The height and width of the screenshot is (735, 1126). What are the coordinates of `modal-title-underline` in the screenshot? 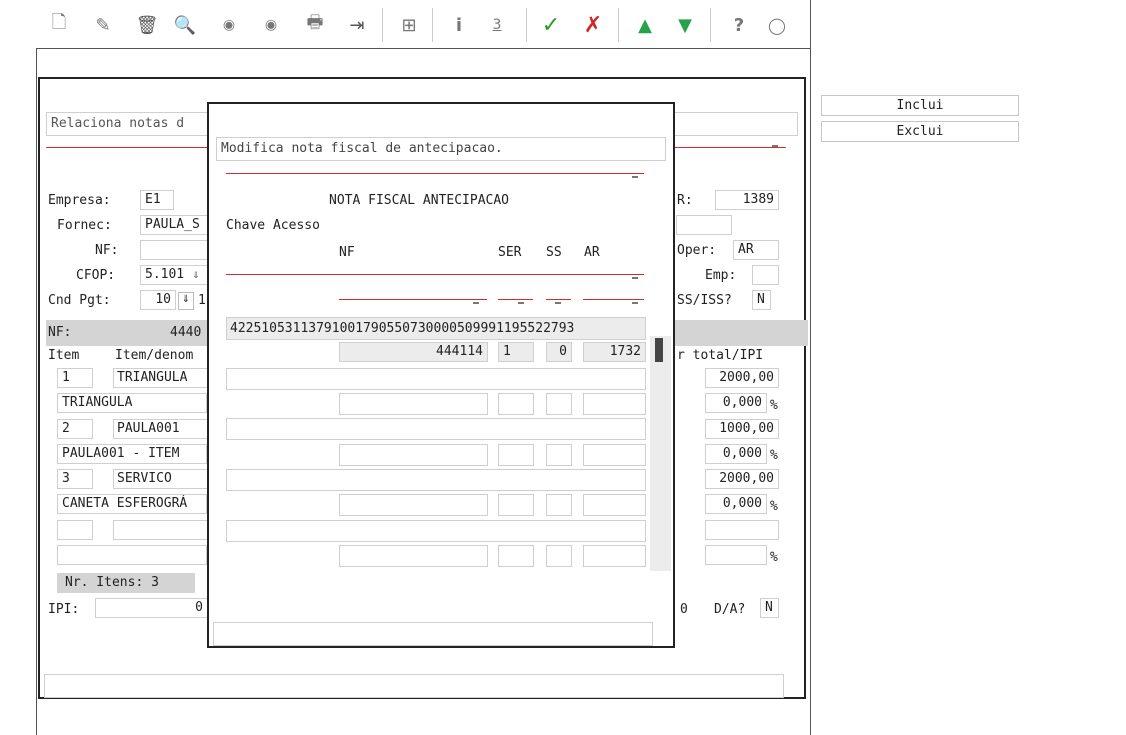 It's located at (435, 173).